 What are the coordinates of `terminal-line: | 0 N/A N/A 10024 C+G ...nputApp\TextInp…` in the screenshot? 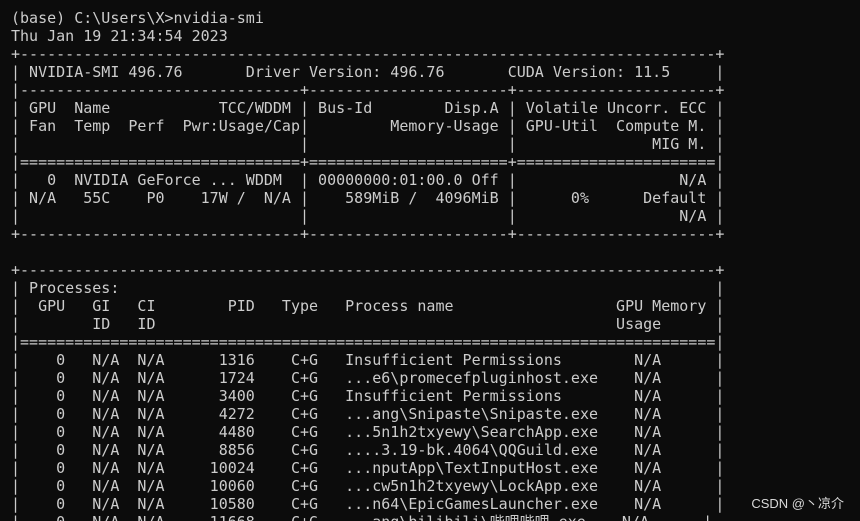 It's located at (368, 468).